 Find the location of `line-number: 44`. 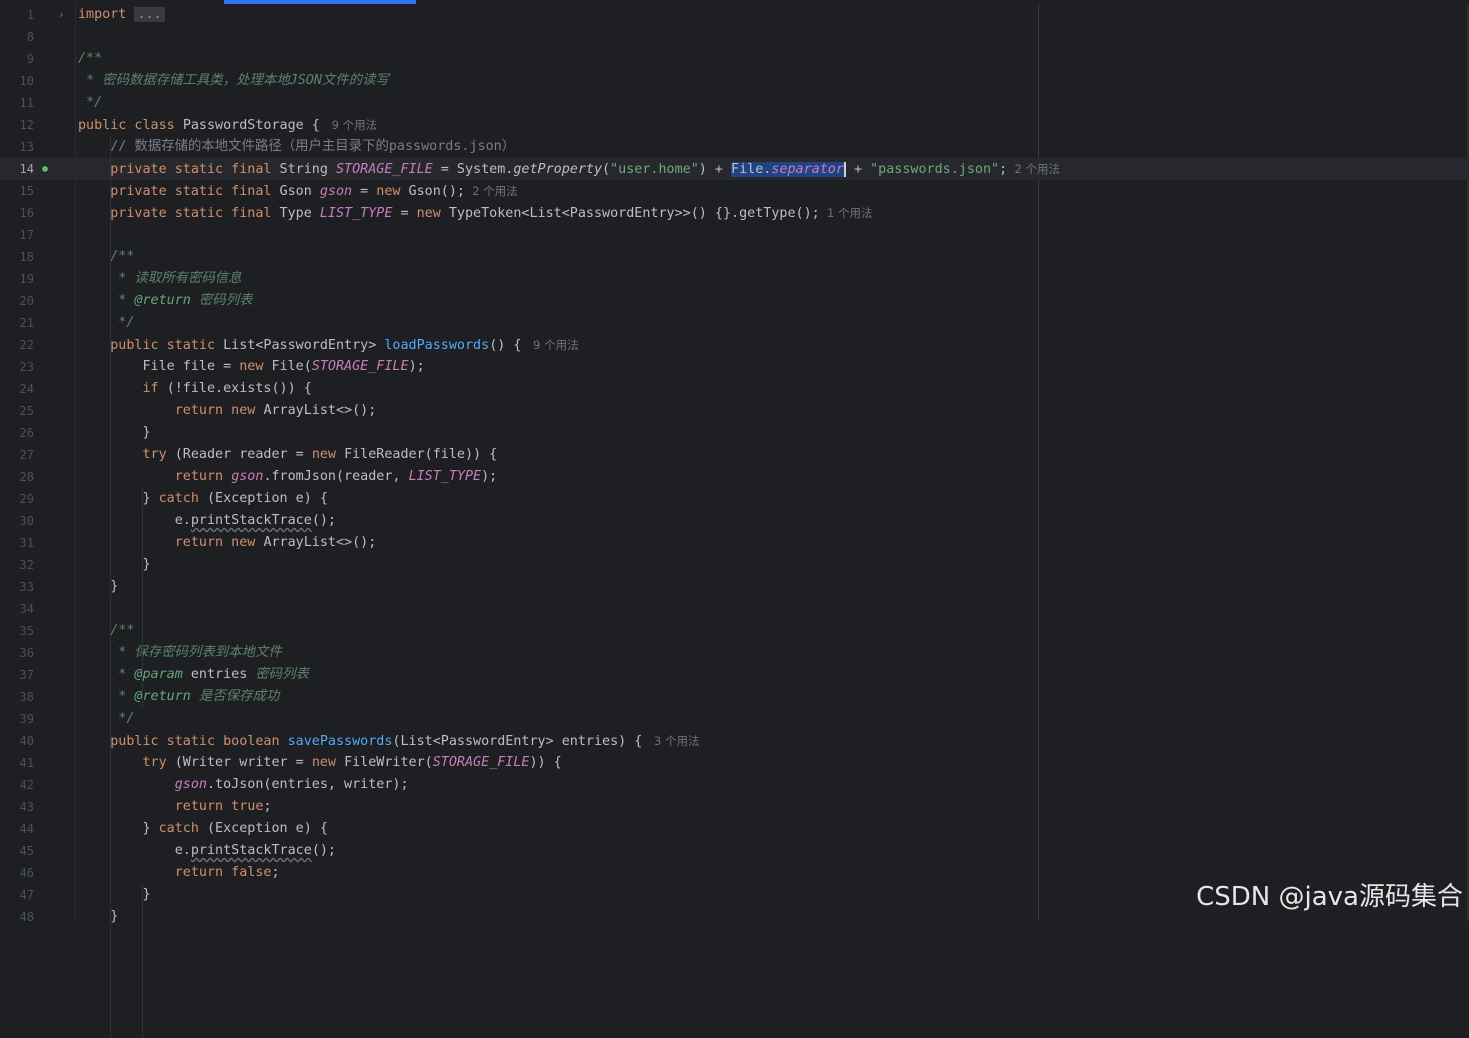

line-number: 44 is located at coordinates (17, 829).